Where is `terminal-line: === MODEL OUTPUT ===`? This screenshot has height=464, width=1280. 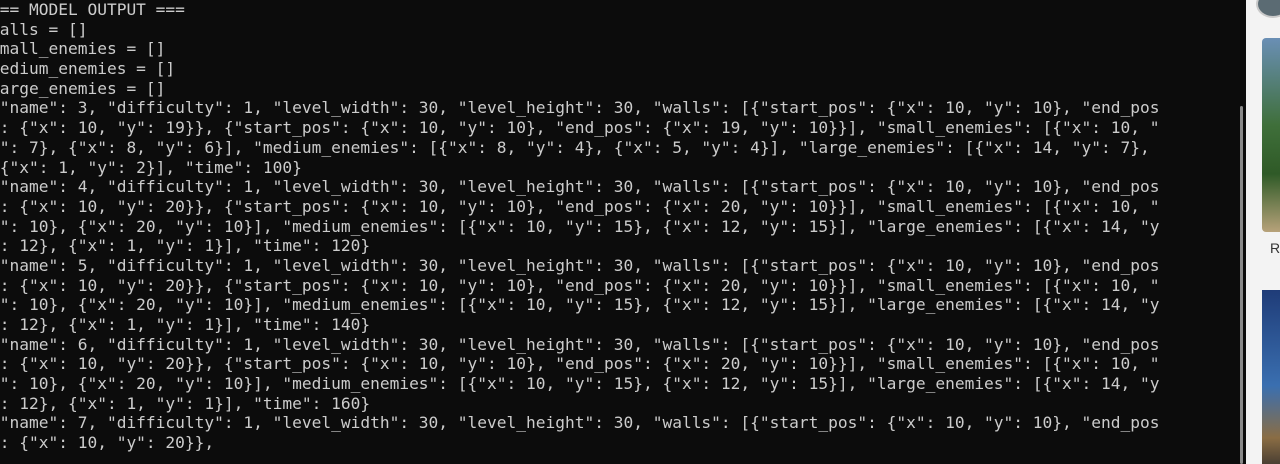 terminal-line: === MODEL OUTPUT === is located at coordinates (92, 9).